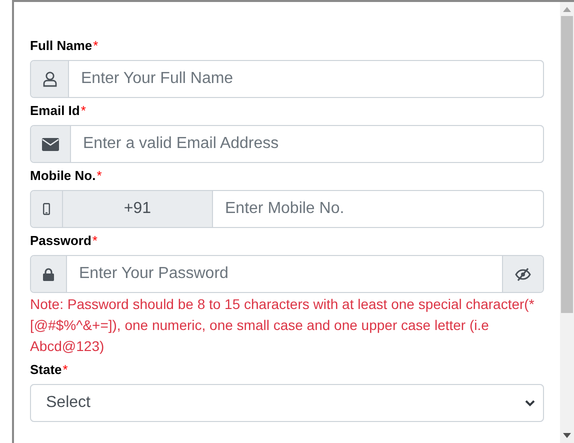  Describe the element at coordinates (567, 436) in the screenshot. I see `scroll-down-icon` at that location.